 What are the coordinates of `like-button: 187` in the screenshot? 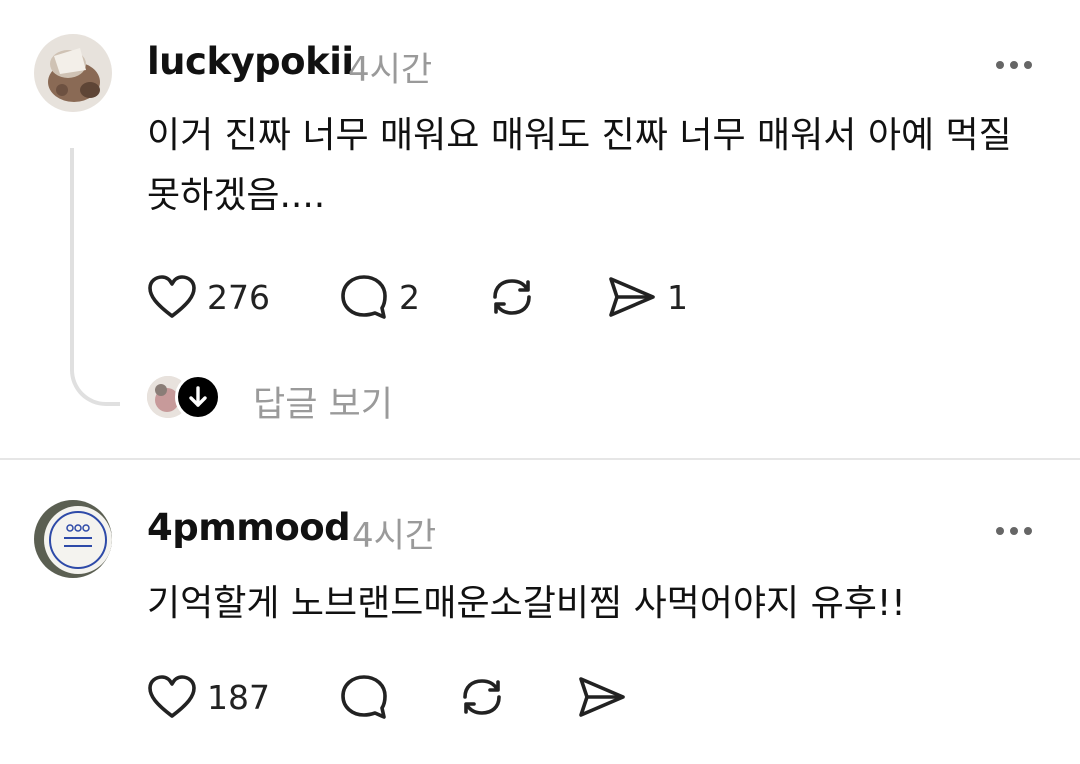 It's located at (208, 697).